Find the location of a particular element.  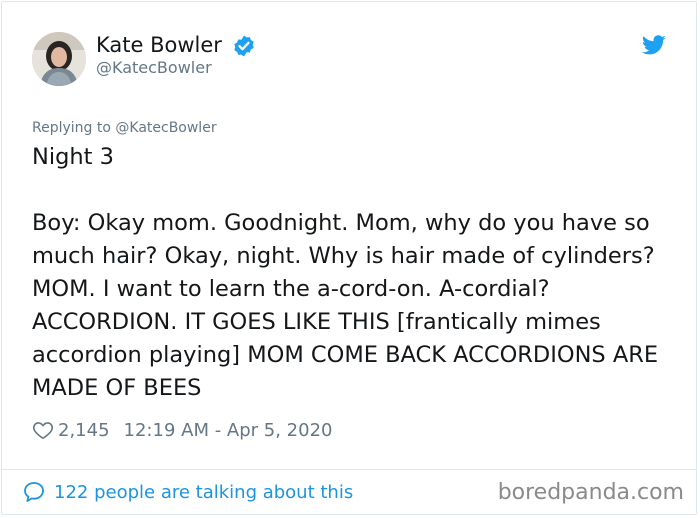

talking-link: 122 people are talking about this is located at coordinates (187, 492).